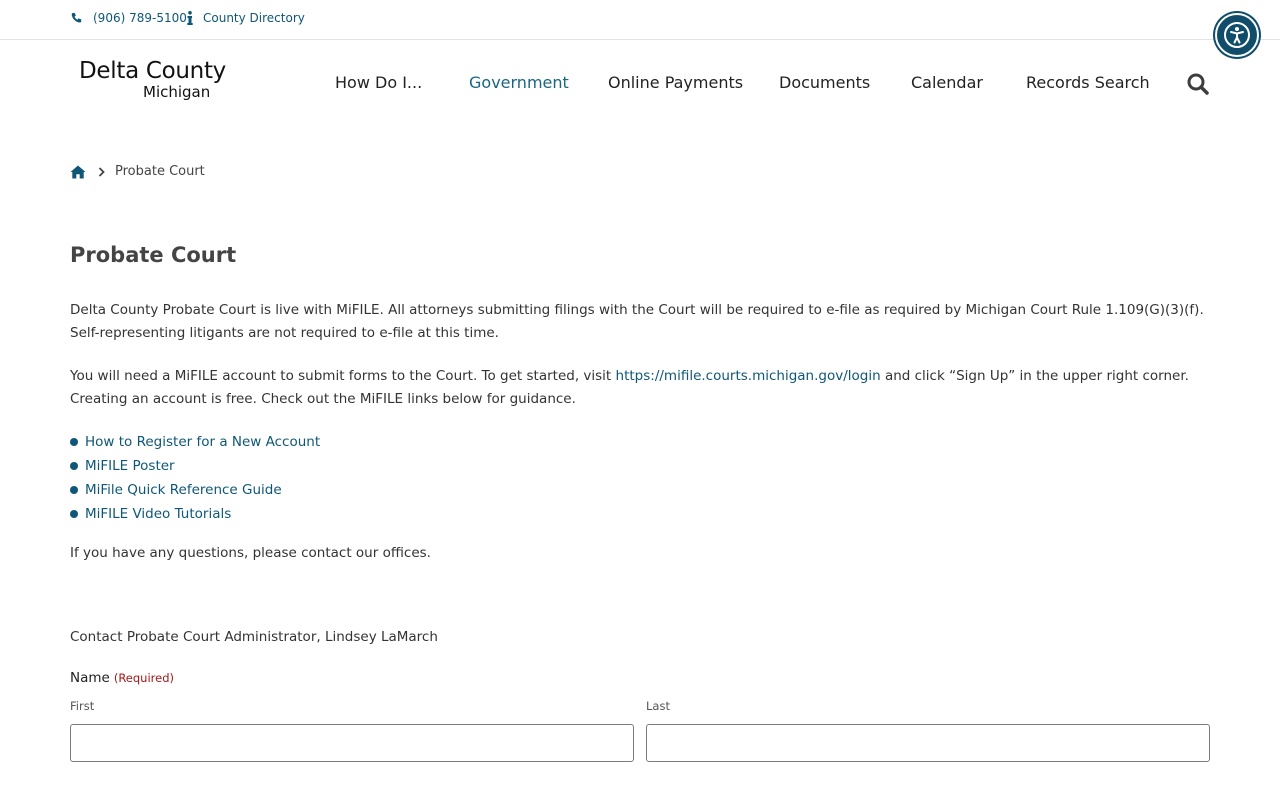 This screenshot has height=800, width=1280. I want to click on first-name-label: First, so click(82, 706).